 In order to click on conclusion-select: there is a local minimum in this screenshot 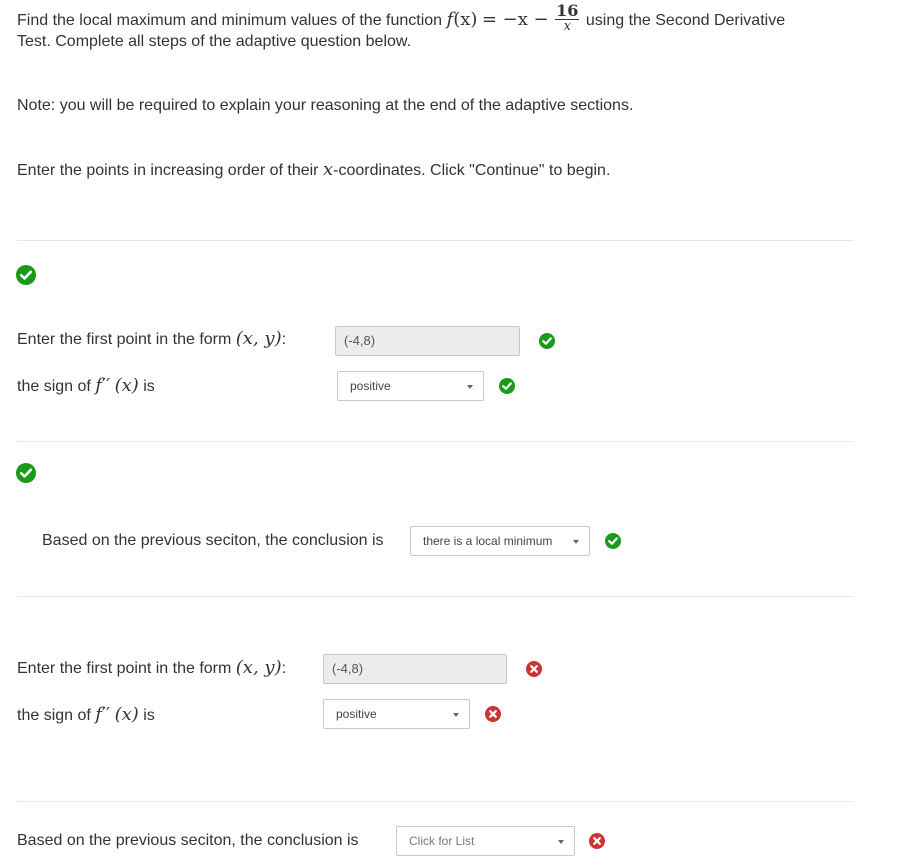, I will do `click(500, 541)`.